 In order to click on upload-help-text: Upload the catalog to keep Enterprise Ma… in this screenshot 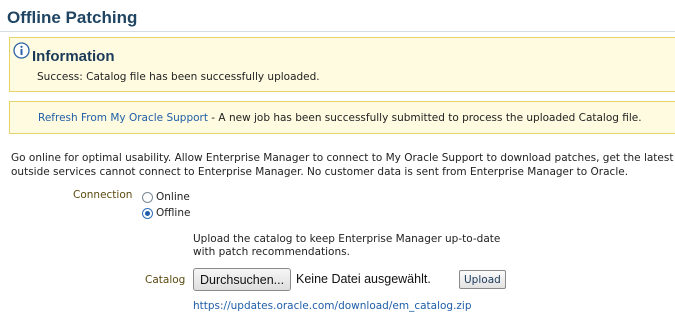, I will do `click(347, 245)`.